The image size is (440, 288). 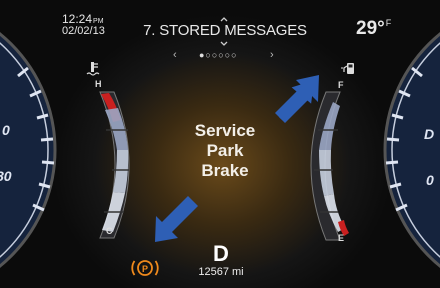 What do you see at coordinates (77, 19) in the screenshot?
I see `clock-time: 12:24` at bounding box center [77, 19].